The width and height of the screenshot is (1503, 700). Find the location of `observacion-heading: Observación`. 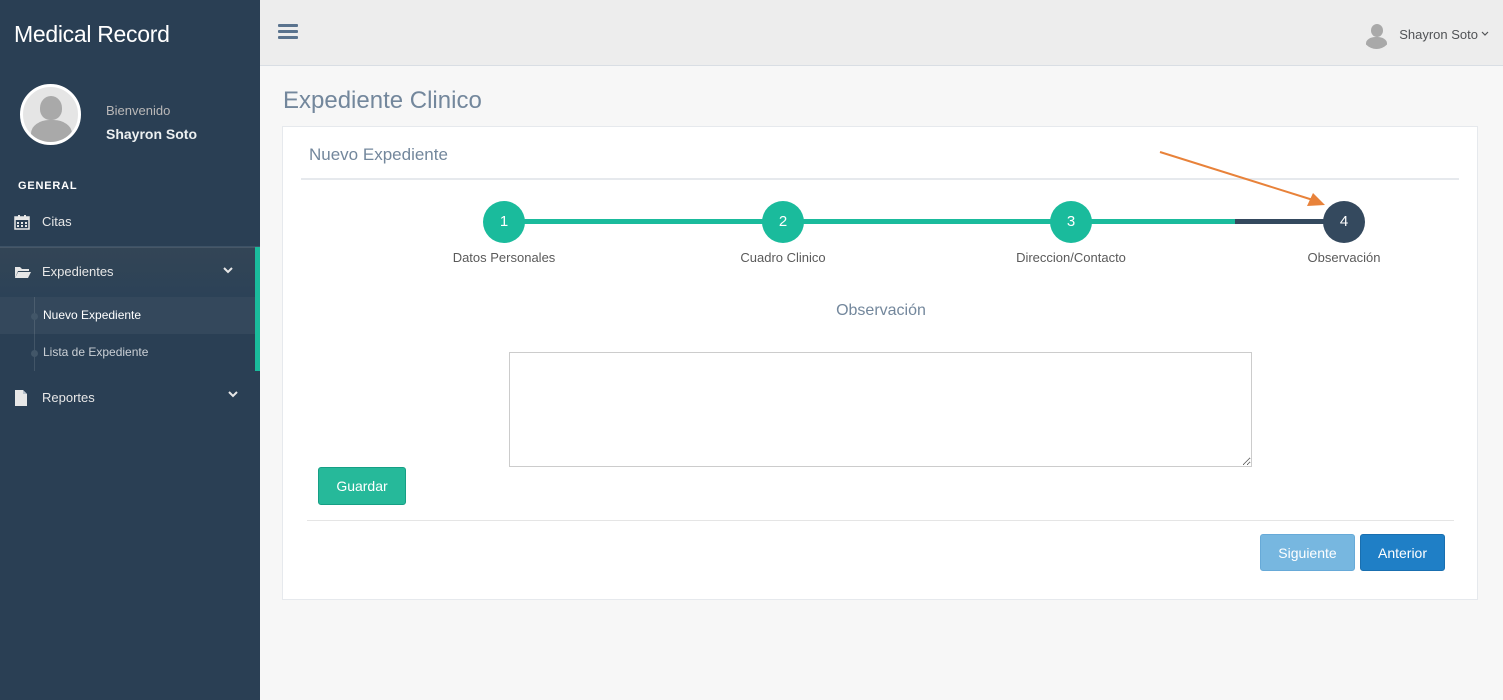

observacion-heading: Observación is located at coordinates (881, 310).